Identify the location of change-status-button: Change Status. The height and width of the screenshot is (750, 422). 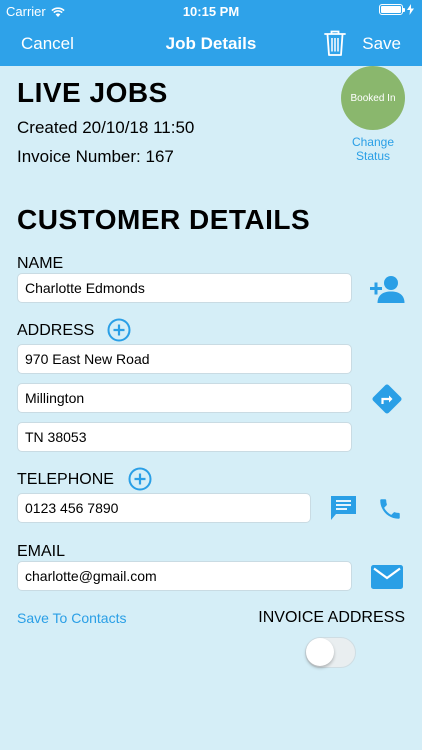
(373, 149).